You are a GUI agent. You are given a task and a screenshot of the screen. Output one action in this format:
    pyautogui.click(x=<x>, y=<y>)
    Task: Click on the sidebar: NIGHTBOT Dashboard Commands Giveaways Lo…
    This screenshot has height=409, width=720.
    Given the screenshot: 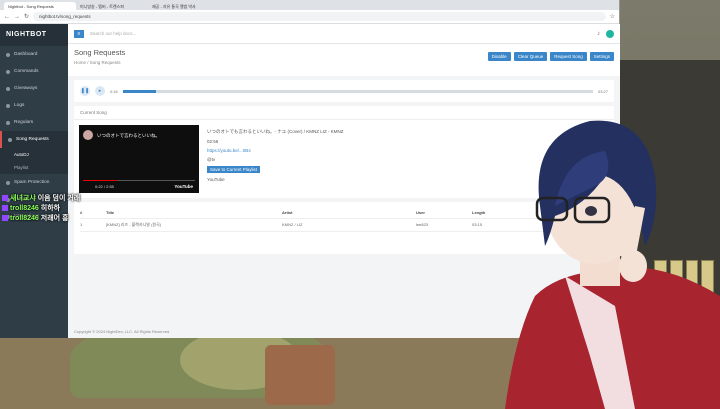 What is the action you would take?
    pyautogui.click(x=34, y=181)
    